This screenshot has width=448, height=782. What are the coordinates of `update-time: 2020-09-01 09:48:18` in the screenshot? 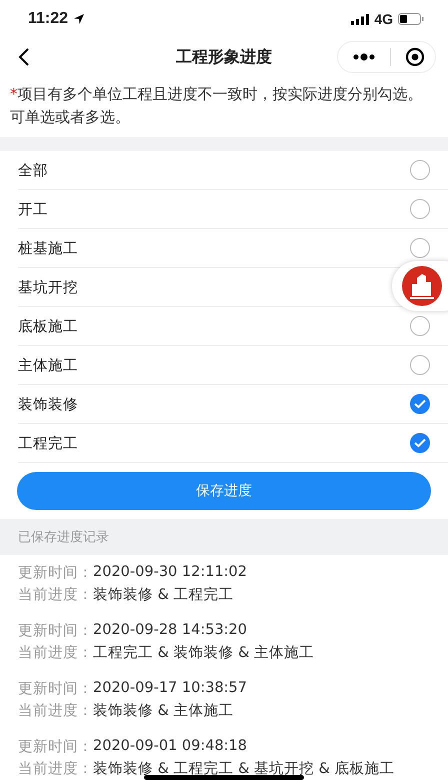 It's located at (170, 746).